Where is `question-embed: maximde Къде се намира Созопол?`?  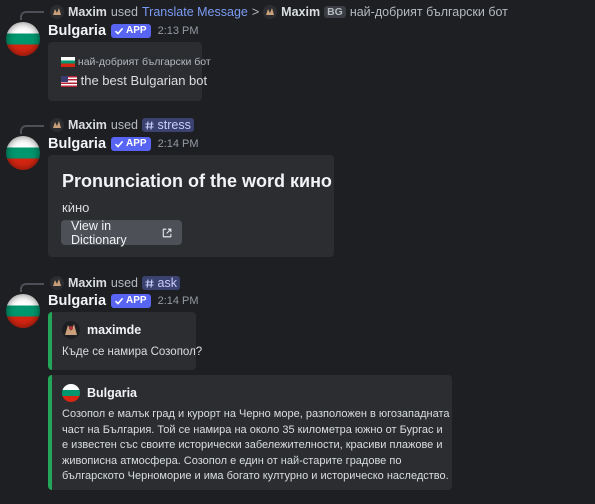 question-embed: maximde Къде се намира Созопол? is located at coordinates (125, 341).